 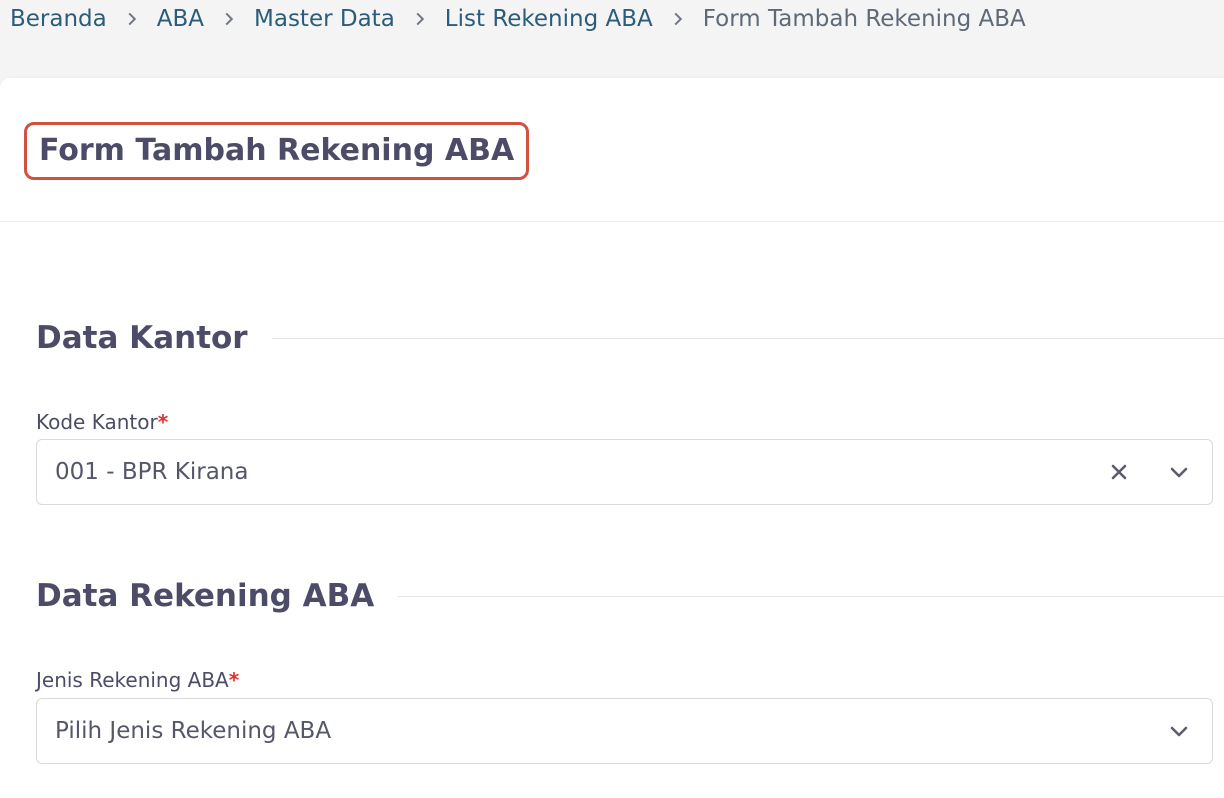 What do you see at coordinates (624, 731) in the screenshot?
I see `jenis-rekening-select: Pilih Jenis Rekening ABA` at bounding box center [624, 731].